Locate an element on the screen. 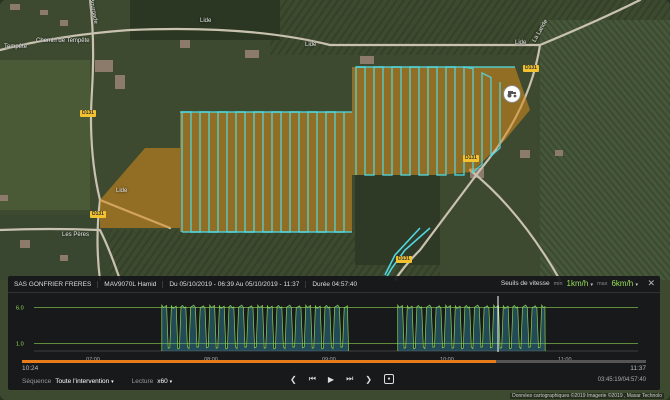 This screenshot has width=670, height=400. sequence-label: Séquence is located at coordinates (37, 381).